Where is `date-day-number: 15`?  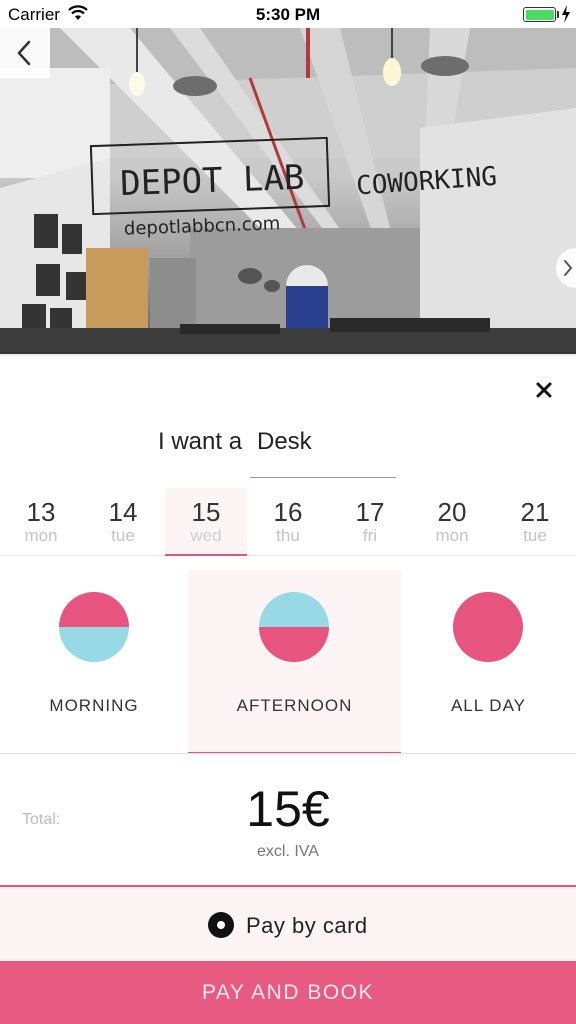
date-day-number: 15 is located at coordinates (206, 512).